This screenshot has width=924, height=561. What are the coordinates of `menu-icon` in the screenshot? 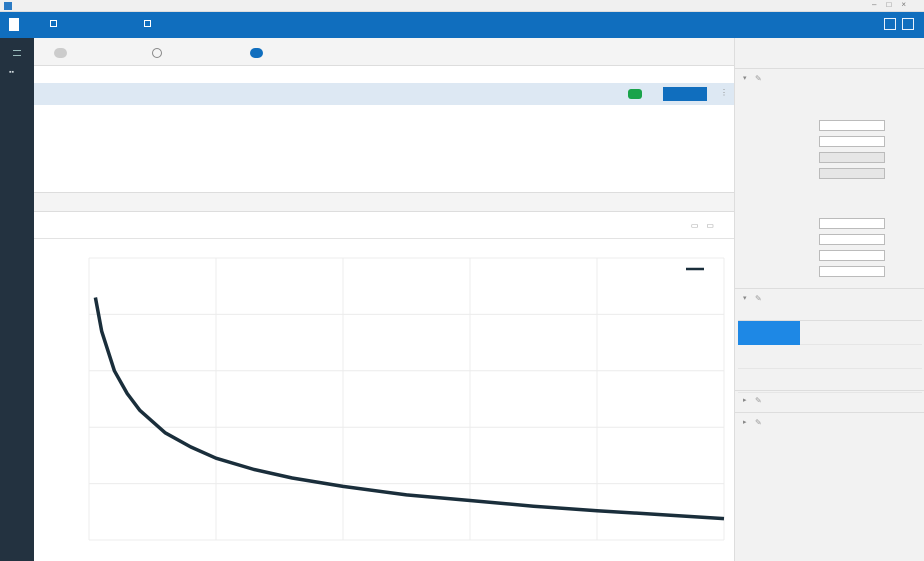 It's located at (17, 53).